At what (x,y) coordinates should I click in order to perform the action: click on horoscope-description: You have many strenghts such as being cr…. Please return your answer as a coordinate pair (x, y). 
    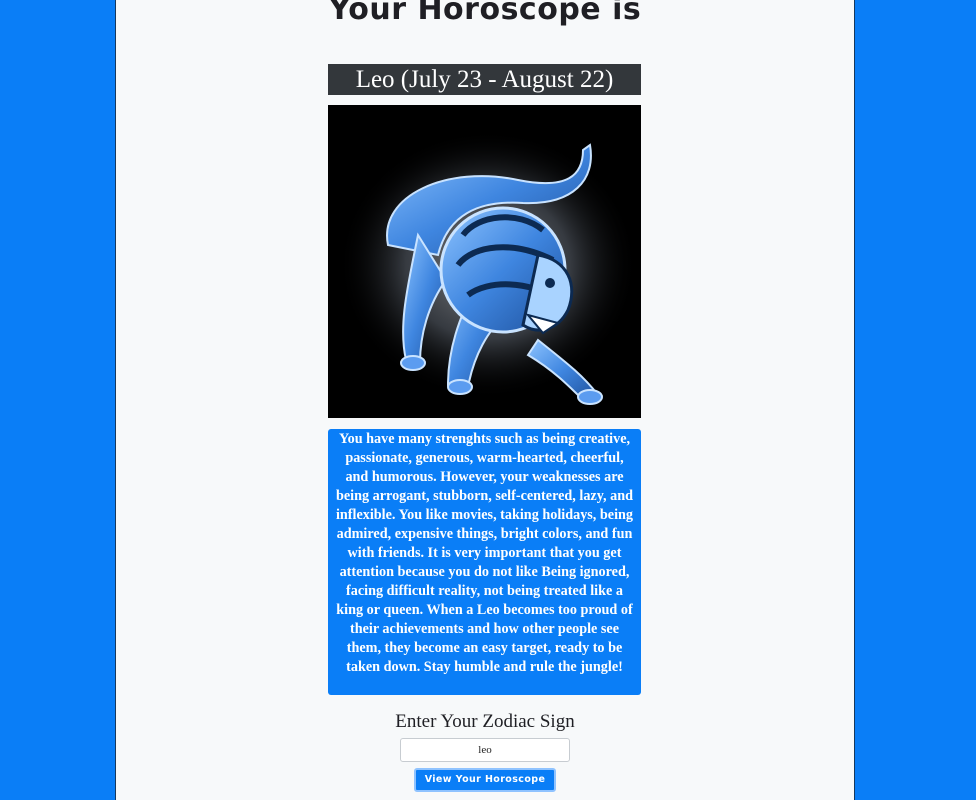
    Looking at the image, I should click on (484, 562).